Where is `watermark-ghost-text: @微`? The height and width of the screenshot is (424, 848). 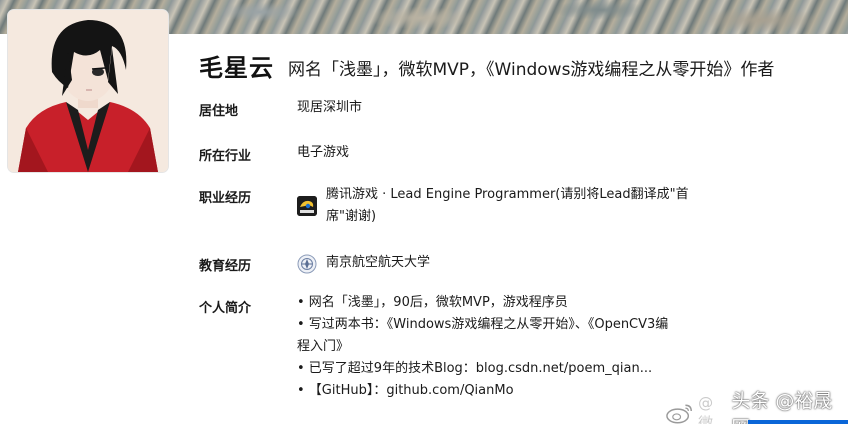
watermark-ghost-text: @微 is located at coordinates (706, 408).